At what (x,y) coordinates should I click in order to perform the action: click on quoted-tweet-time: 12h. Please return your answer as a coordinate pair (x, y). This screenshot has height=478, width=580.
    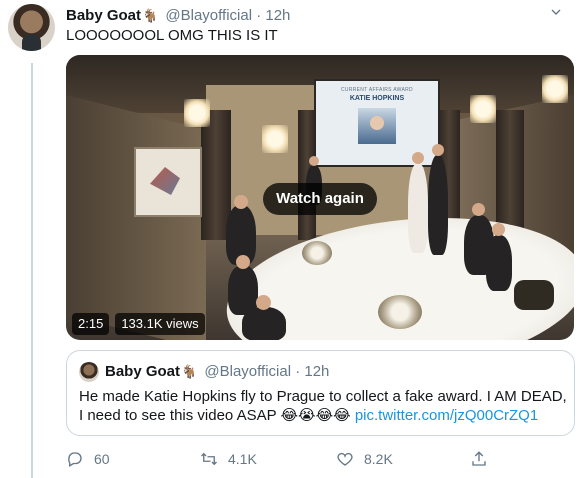
    Looking at the image, I should click on (317, 371).